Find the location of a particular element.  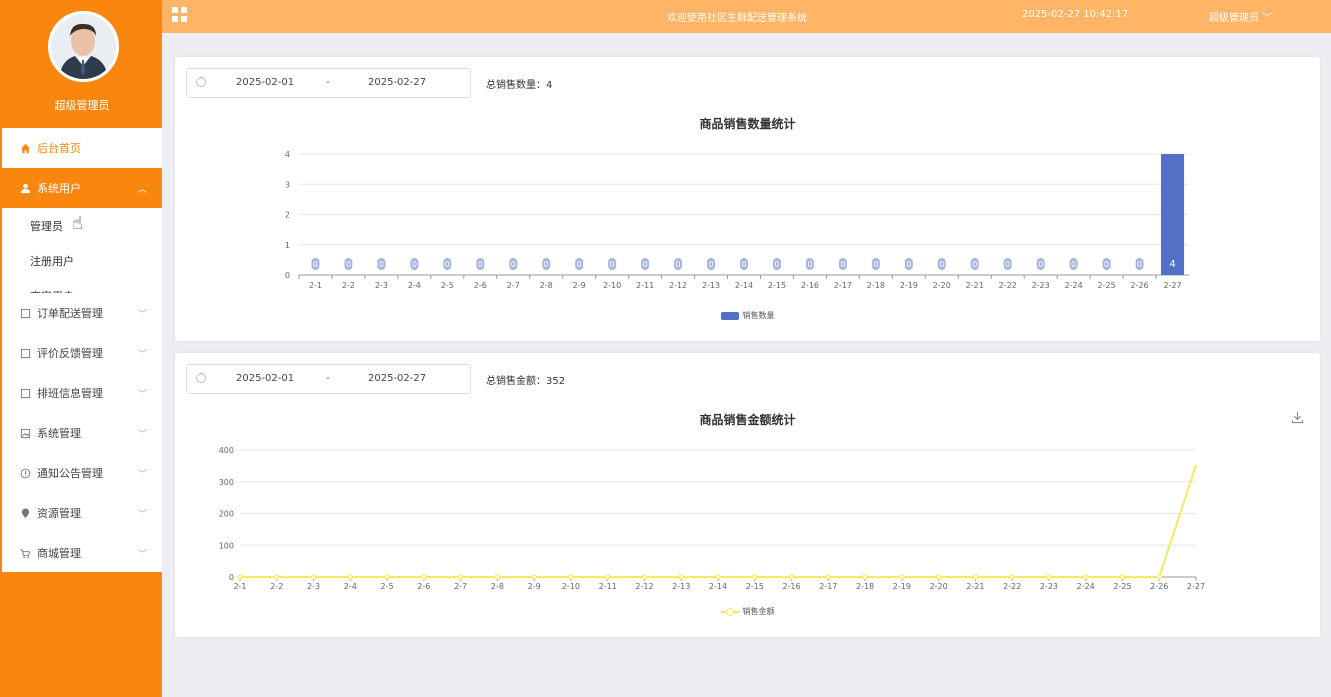

sidebar-item-home: 后台首页 is located at coordinates (82, 148).